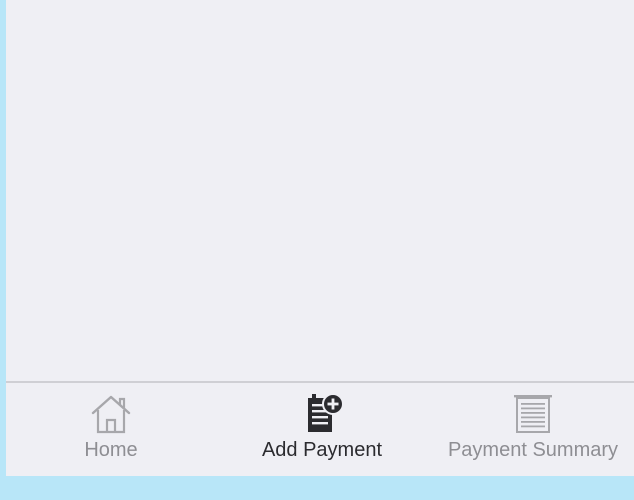 This screenshot has height=500, width=634. Describe the element at coordinates (111, 450) in the screenshot. I see `tab-home-label: Home` at that location.